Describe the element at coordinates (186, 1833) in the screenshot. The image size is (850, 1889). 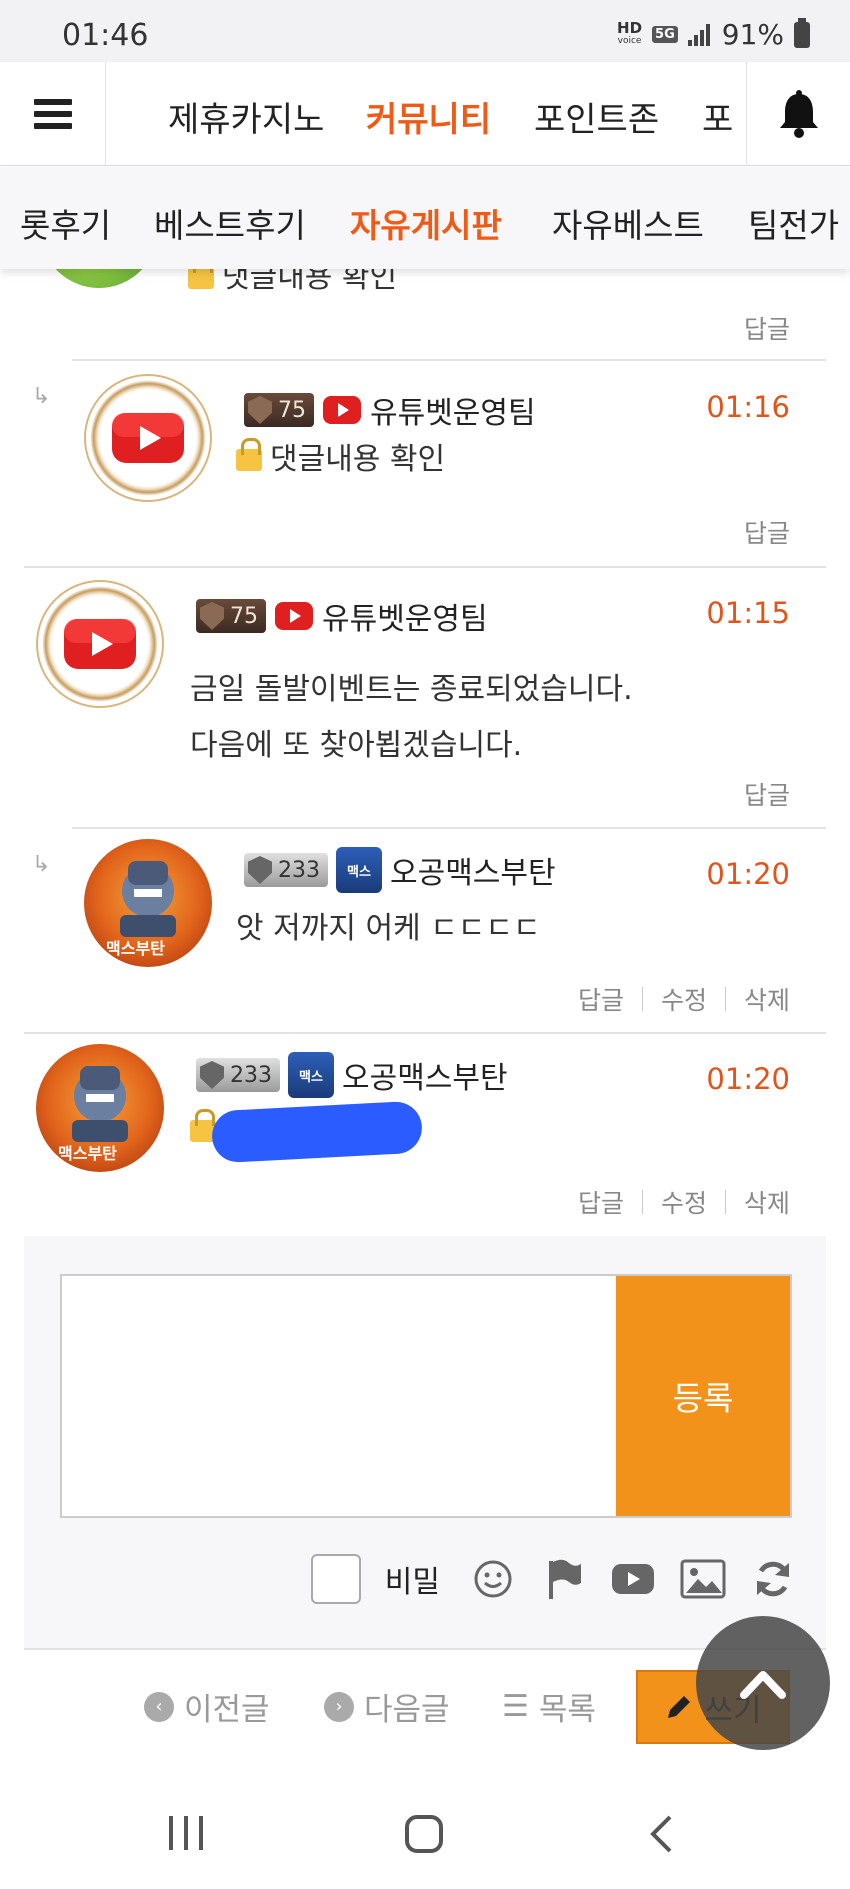
I see `recent-apps-icon` at that location.